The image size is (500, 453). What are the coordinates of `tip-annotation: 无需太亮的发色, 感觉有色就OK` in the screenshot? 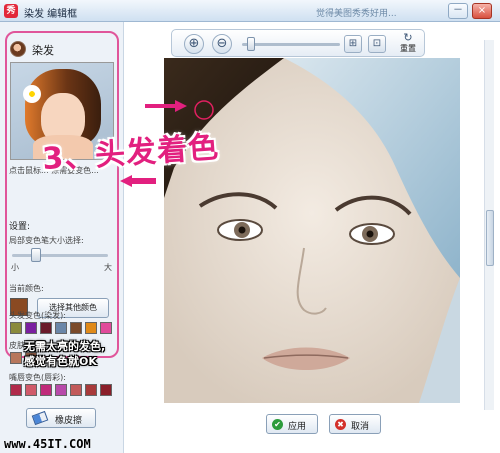 It's located at (64, 354).